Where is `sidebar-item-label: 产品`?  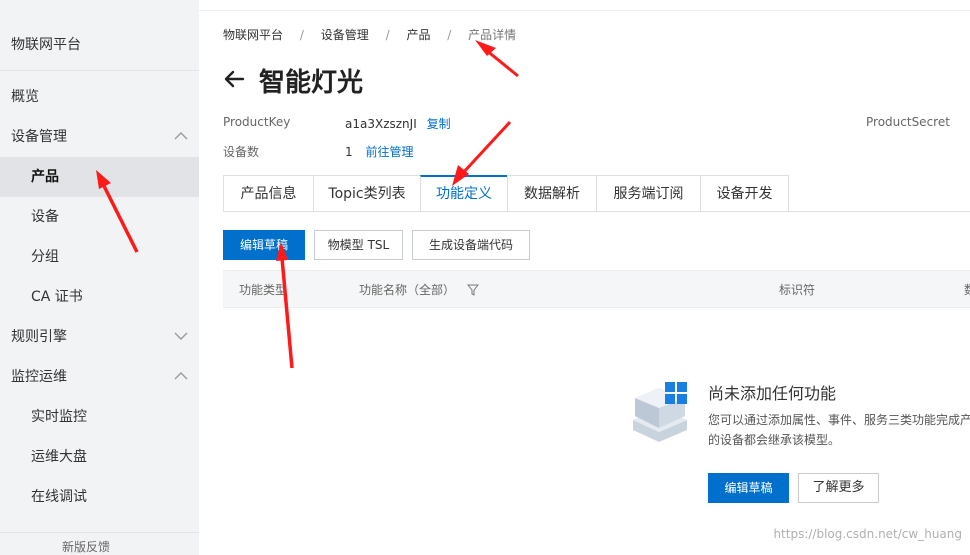 sidebar-item-label: 产品 is located at coordinates (45, 177).